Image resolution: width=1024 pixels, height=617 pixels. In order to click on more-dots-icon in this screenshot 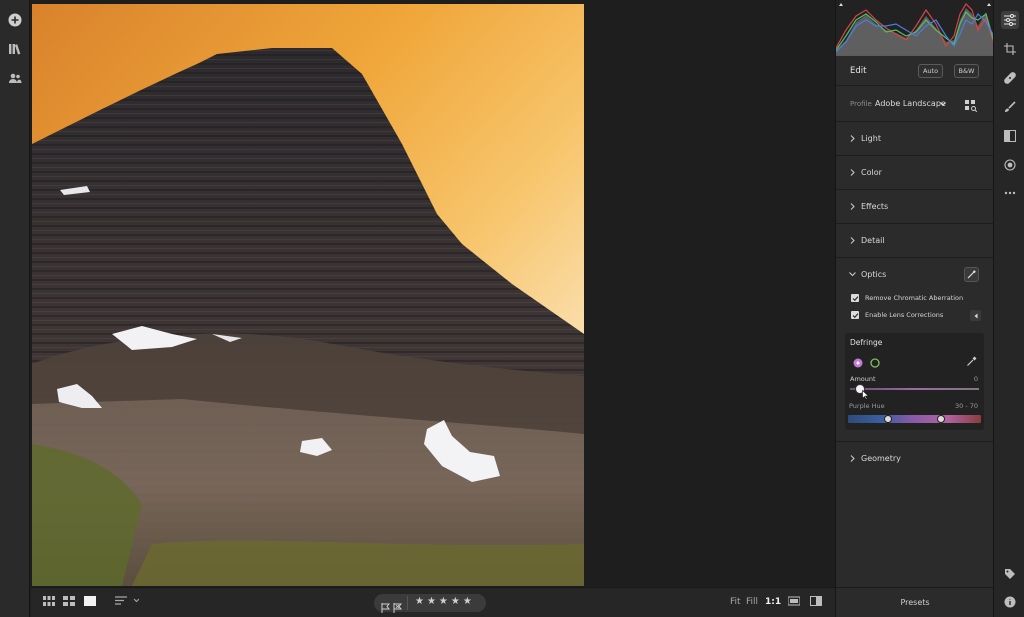, I will do `click(1010, 193)`.